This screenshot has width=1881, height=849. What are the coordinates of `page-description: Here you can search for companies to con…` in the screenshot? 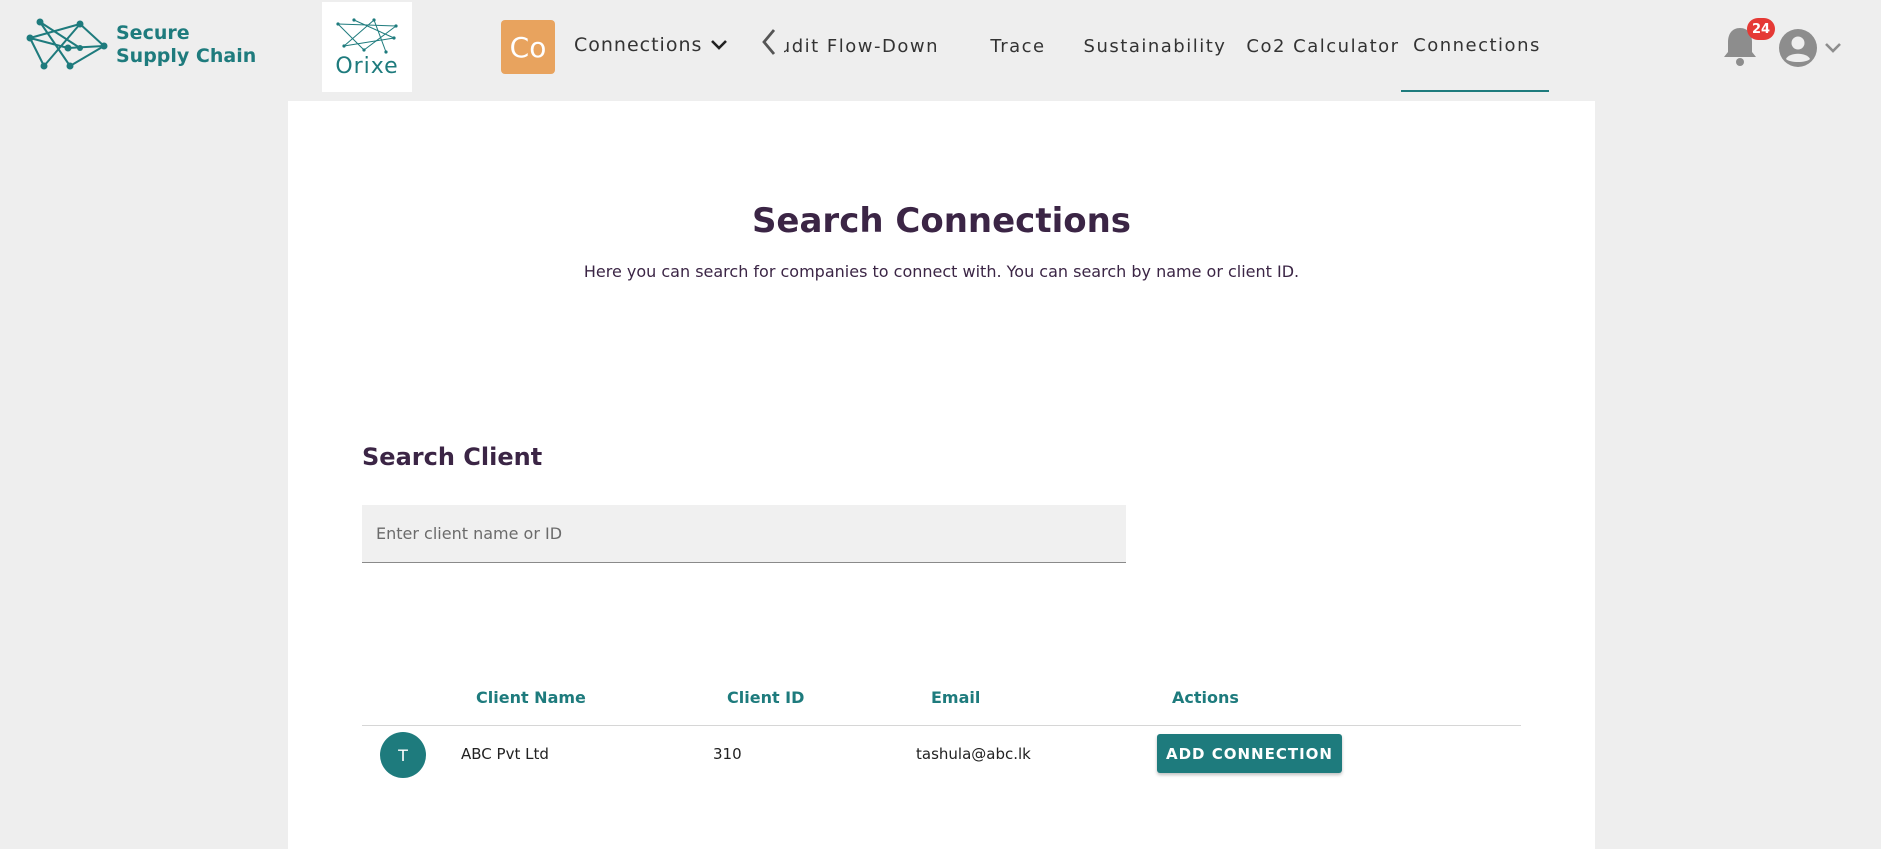 It's located at (941, 271).